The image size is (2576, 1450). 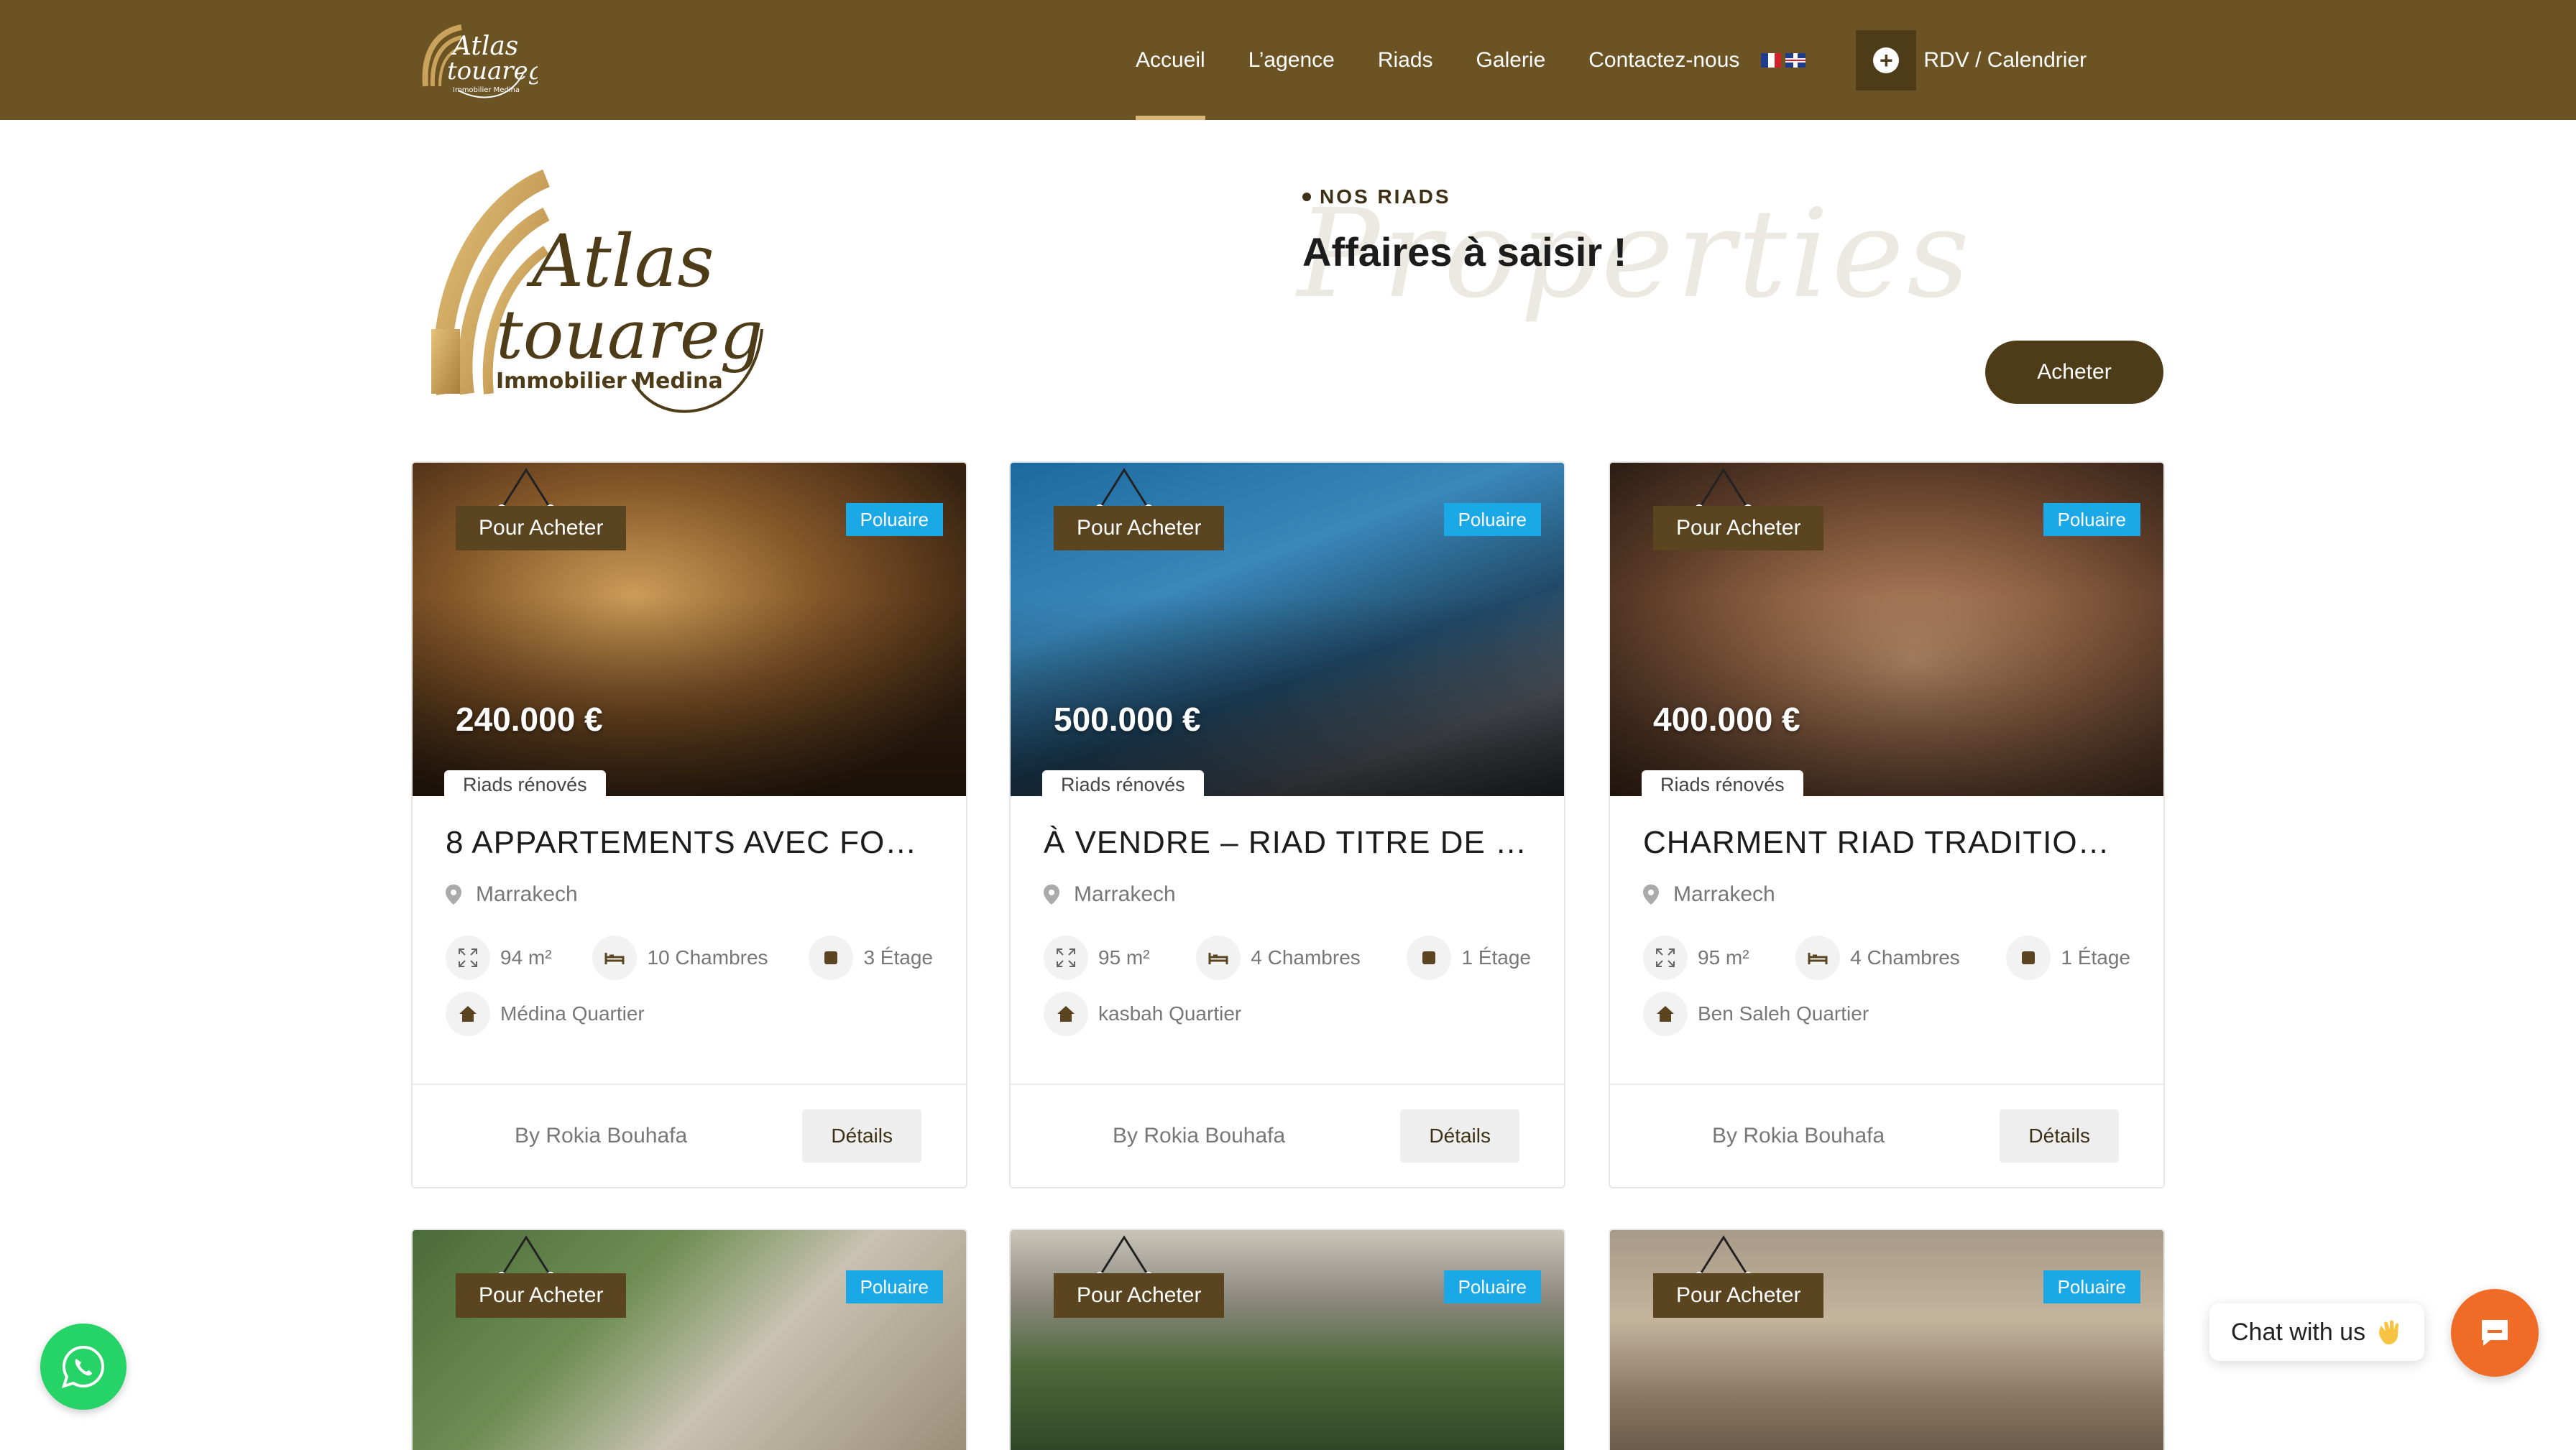 What do you see at coordinates (2005, 59) in the screenshot?
I see `rdv-label: RDV / Calendrier` at bounding box center [2005, 59].